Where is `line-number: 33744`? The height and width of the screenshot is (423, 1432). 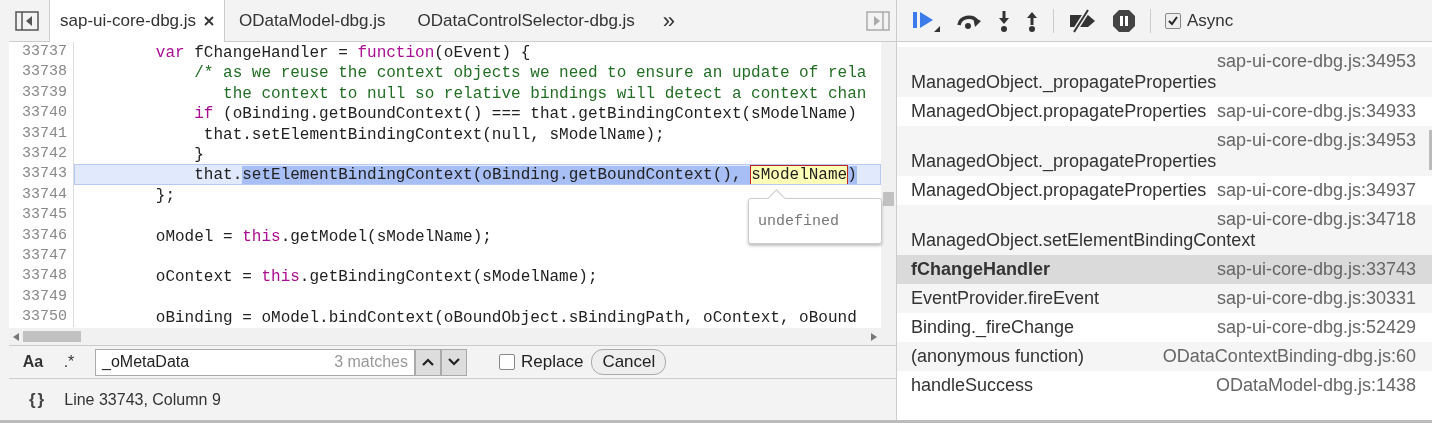 line-number: 33744 is located at coordinates (41, 195).